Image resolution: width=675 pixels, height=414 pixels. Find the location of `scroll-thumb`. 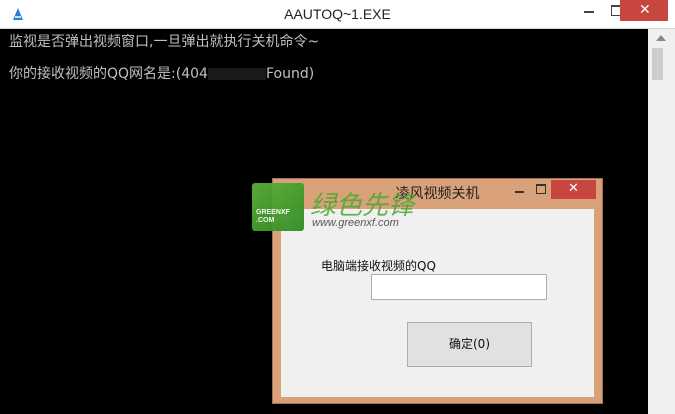

scroll-thumb is located at coordinates (657, 64).